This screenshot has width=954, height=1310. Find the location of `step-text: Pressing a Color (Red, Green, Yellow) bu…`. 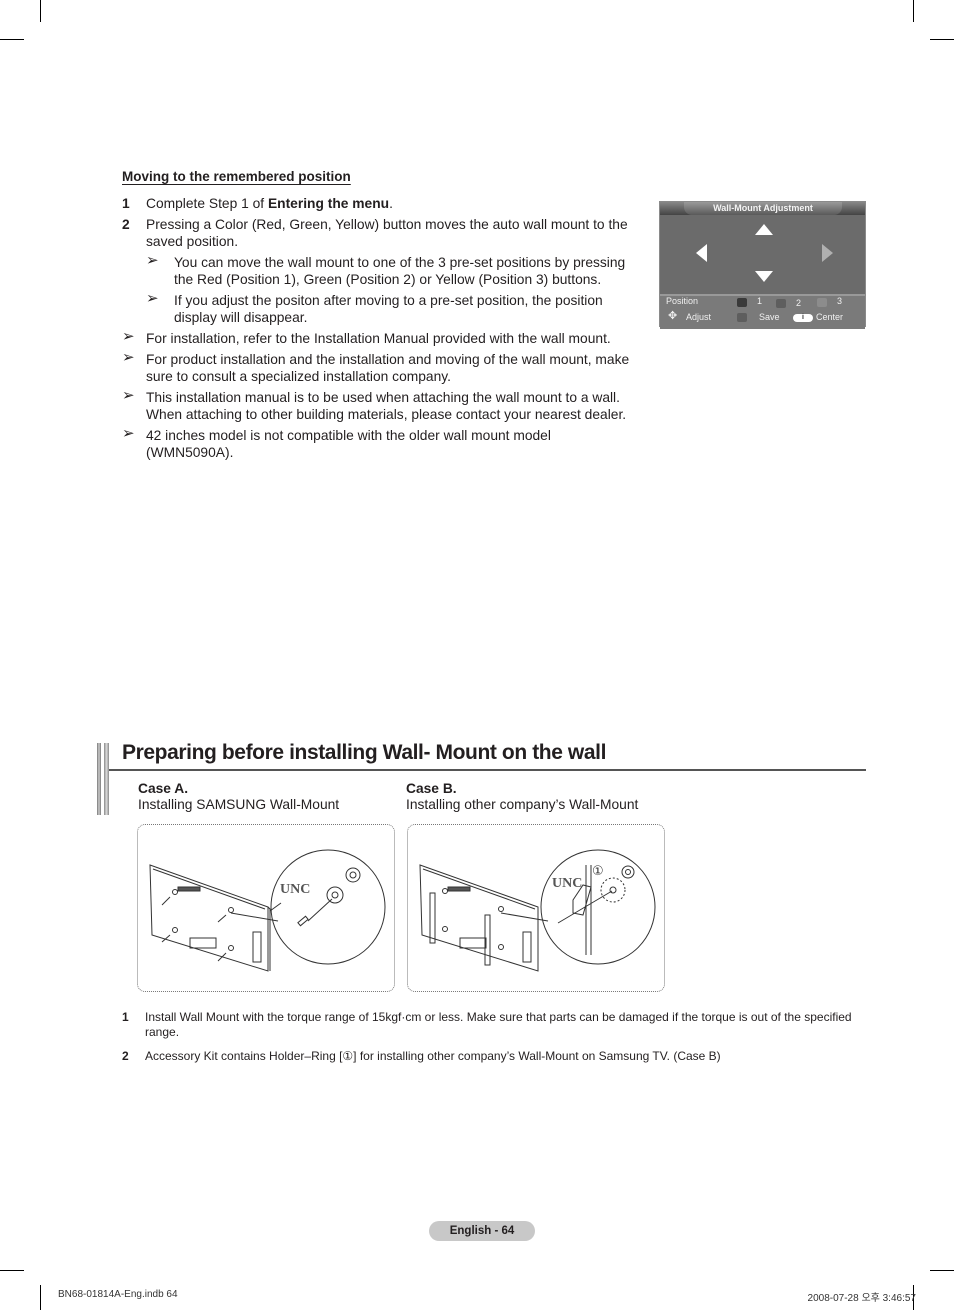

step-text: Pressing a Color (Red, Green, Yellow) bu… is located at coordinates (387, 233).